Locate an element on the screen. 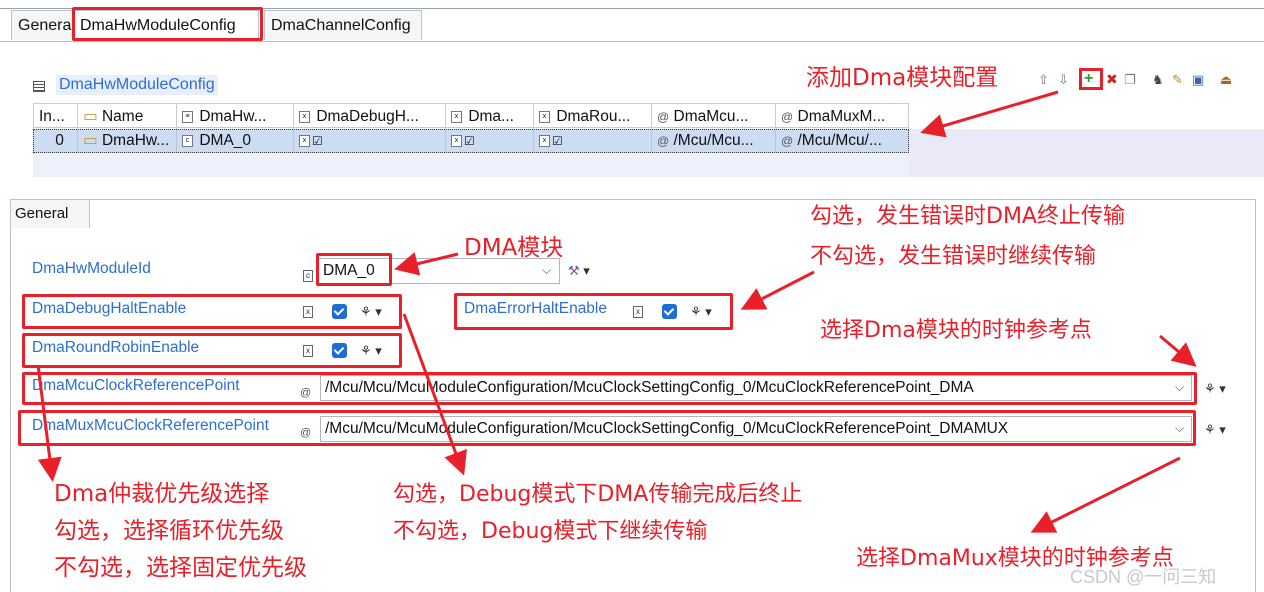  arrow-error-halt is located at coordinates (777, 290).